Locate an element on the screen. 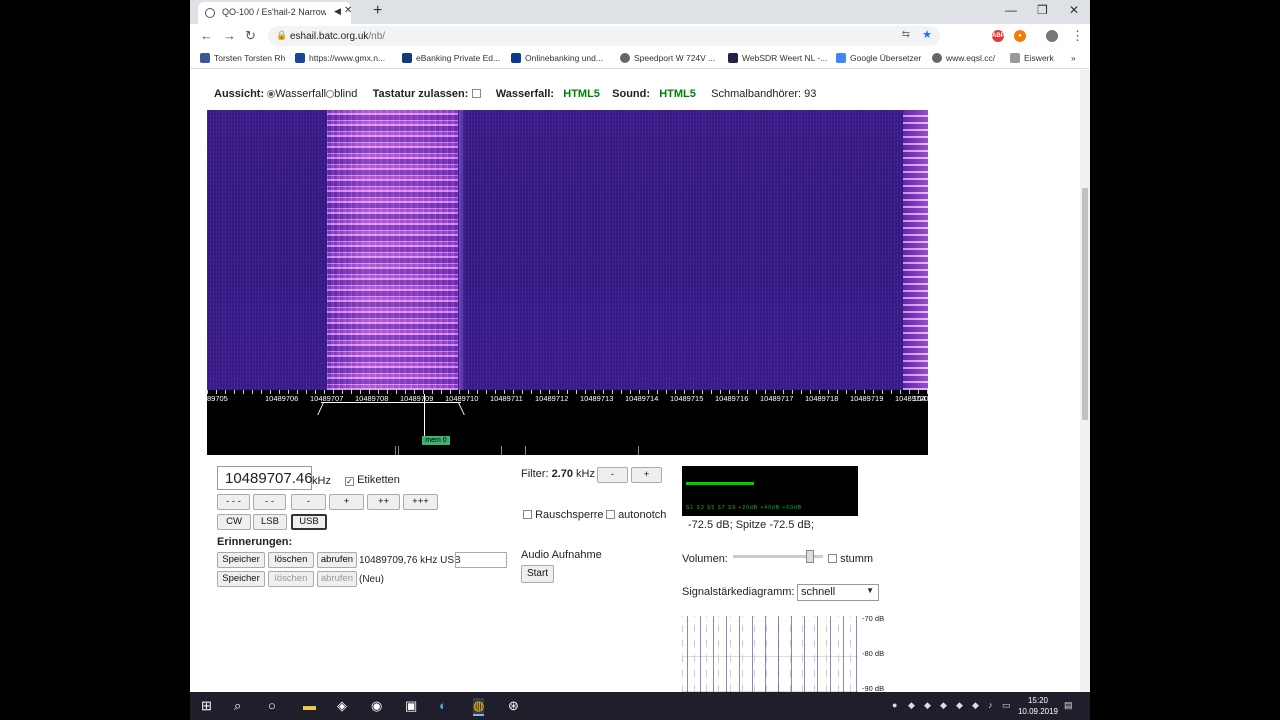 The width and height of the screenshot is (1280, 720). close-tab-icon: ✕ is located at coordinates (348, 10).